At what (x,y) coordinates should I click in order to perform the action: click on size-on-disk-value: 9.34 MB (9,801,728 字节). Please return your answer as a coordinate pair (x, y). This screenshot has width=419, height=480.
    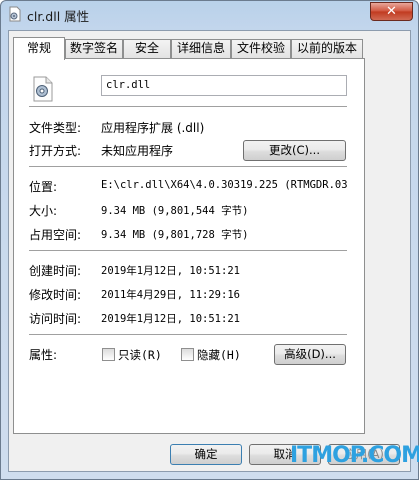
    Looking at the image, I should click on (175, 235).